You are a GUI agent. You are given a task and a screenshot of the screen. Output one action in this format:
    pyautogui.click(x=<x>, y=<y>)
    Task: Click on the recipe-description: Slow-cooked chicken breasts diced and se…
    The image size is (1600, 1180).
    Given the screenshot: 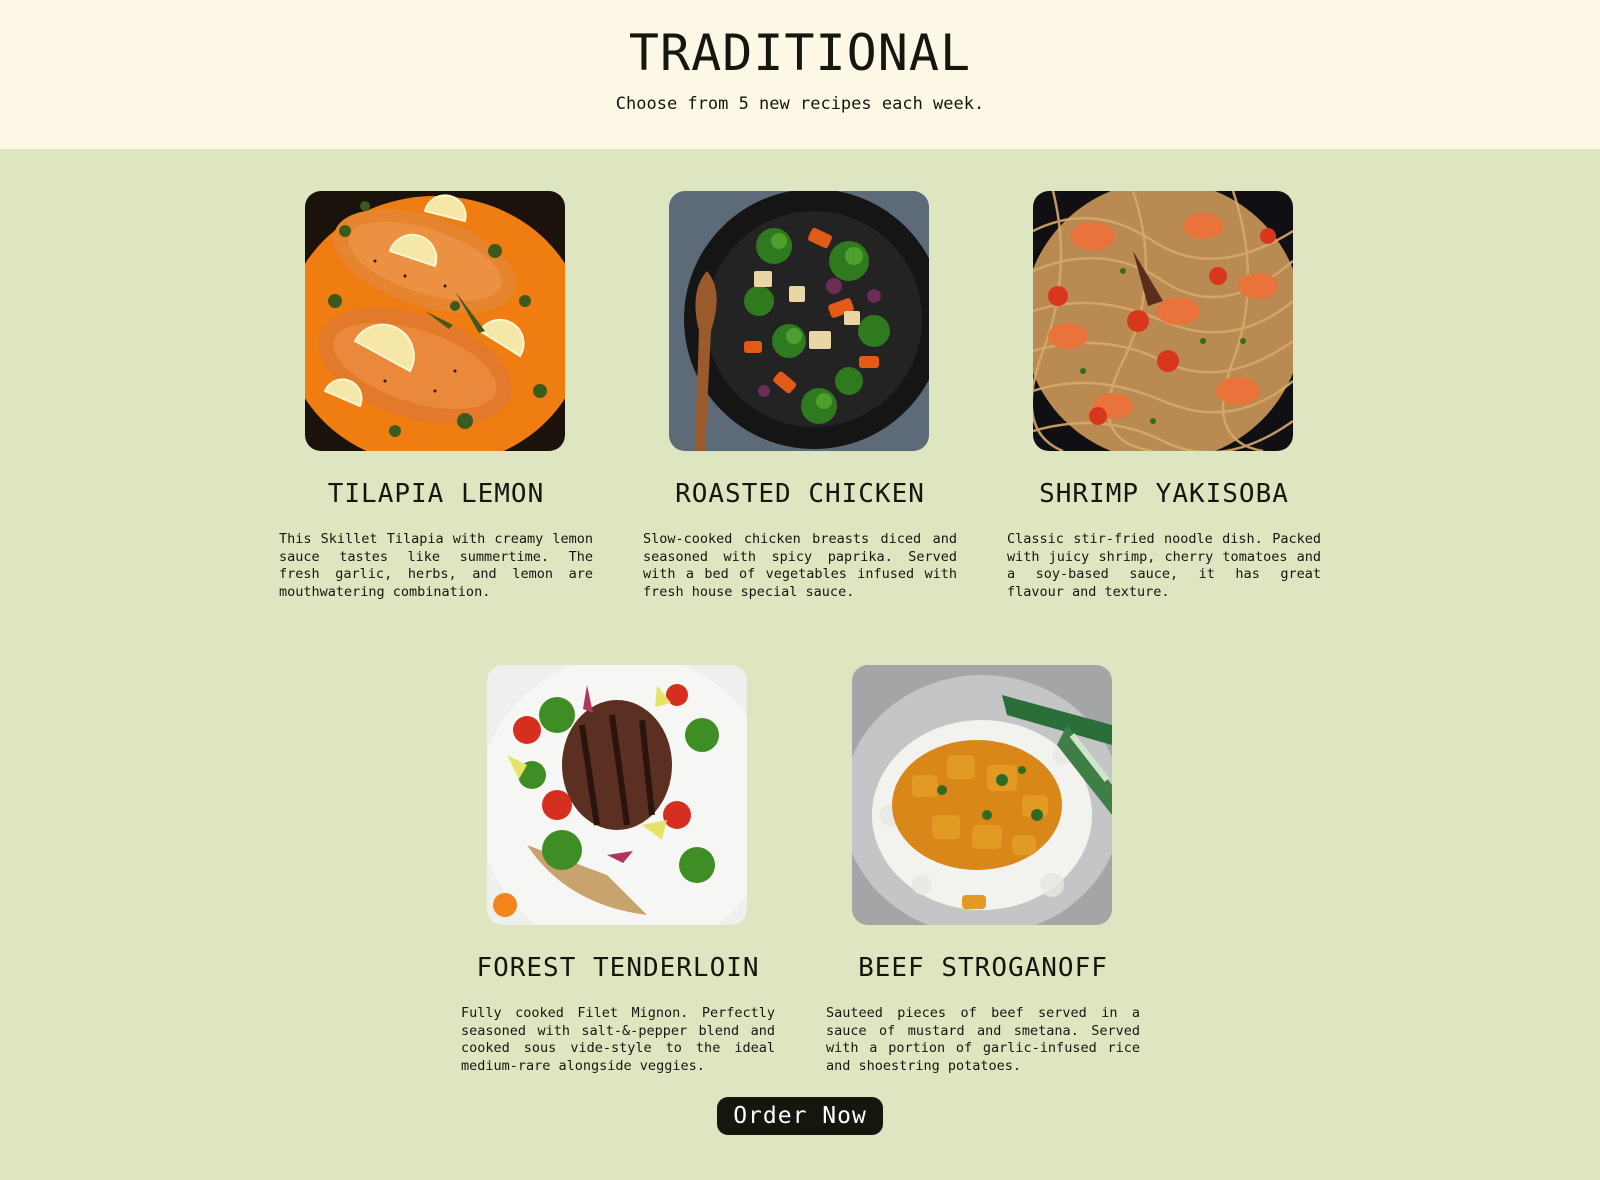 What is the action you would take?
    pyautogui.click(x=800, y=565)
    